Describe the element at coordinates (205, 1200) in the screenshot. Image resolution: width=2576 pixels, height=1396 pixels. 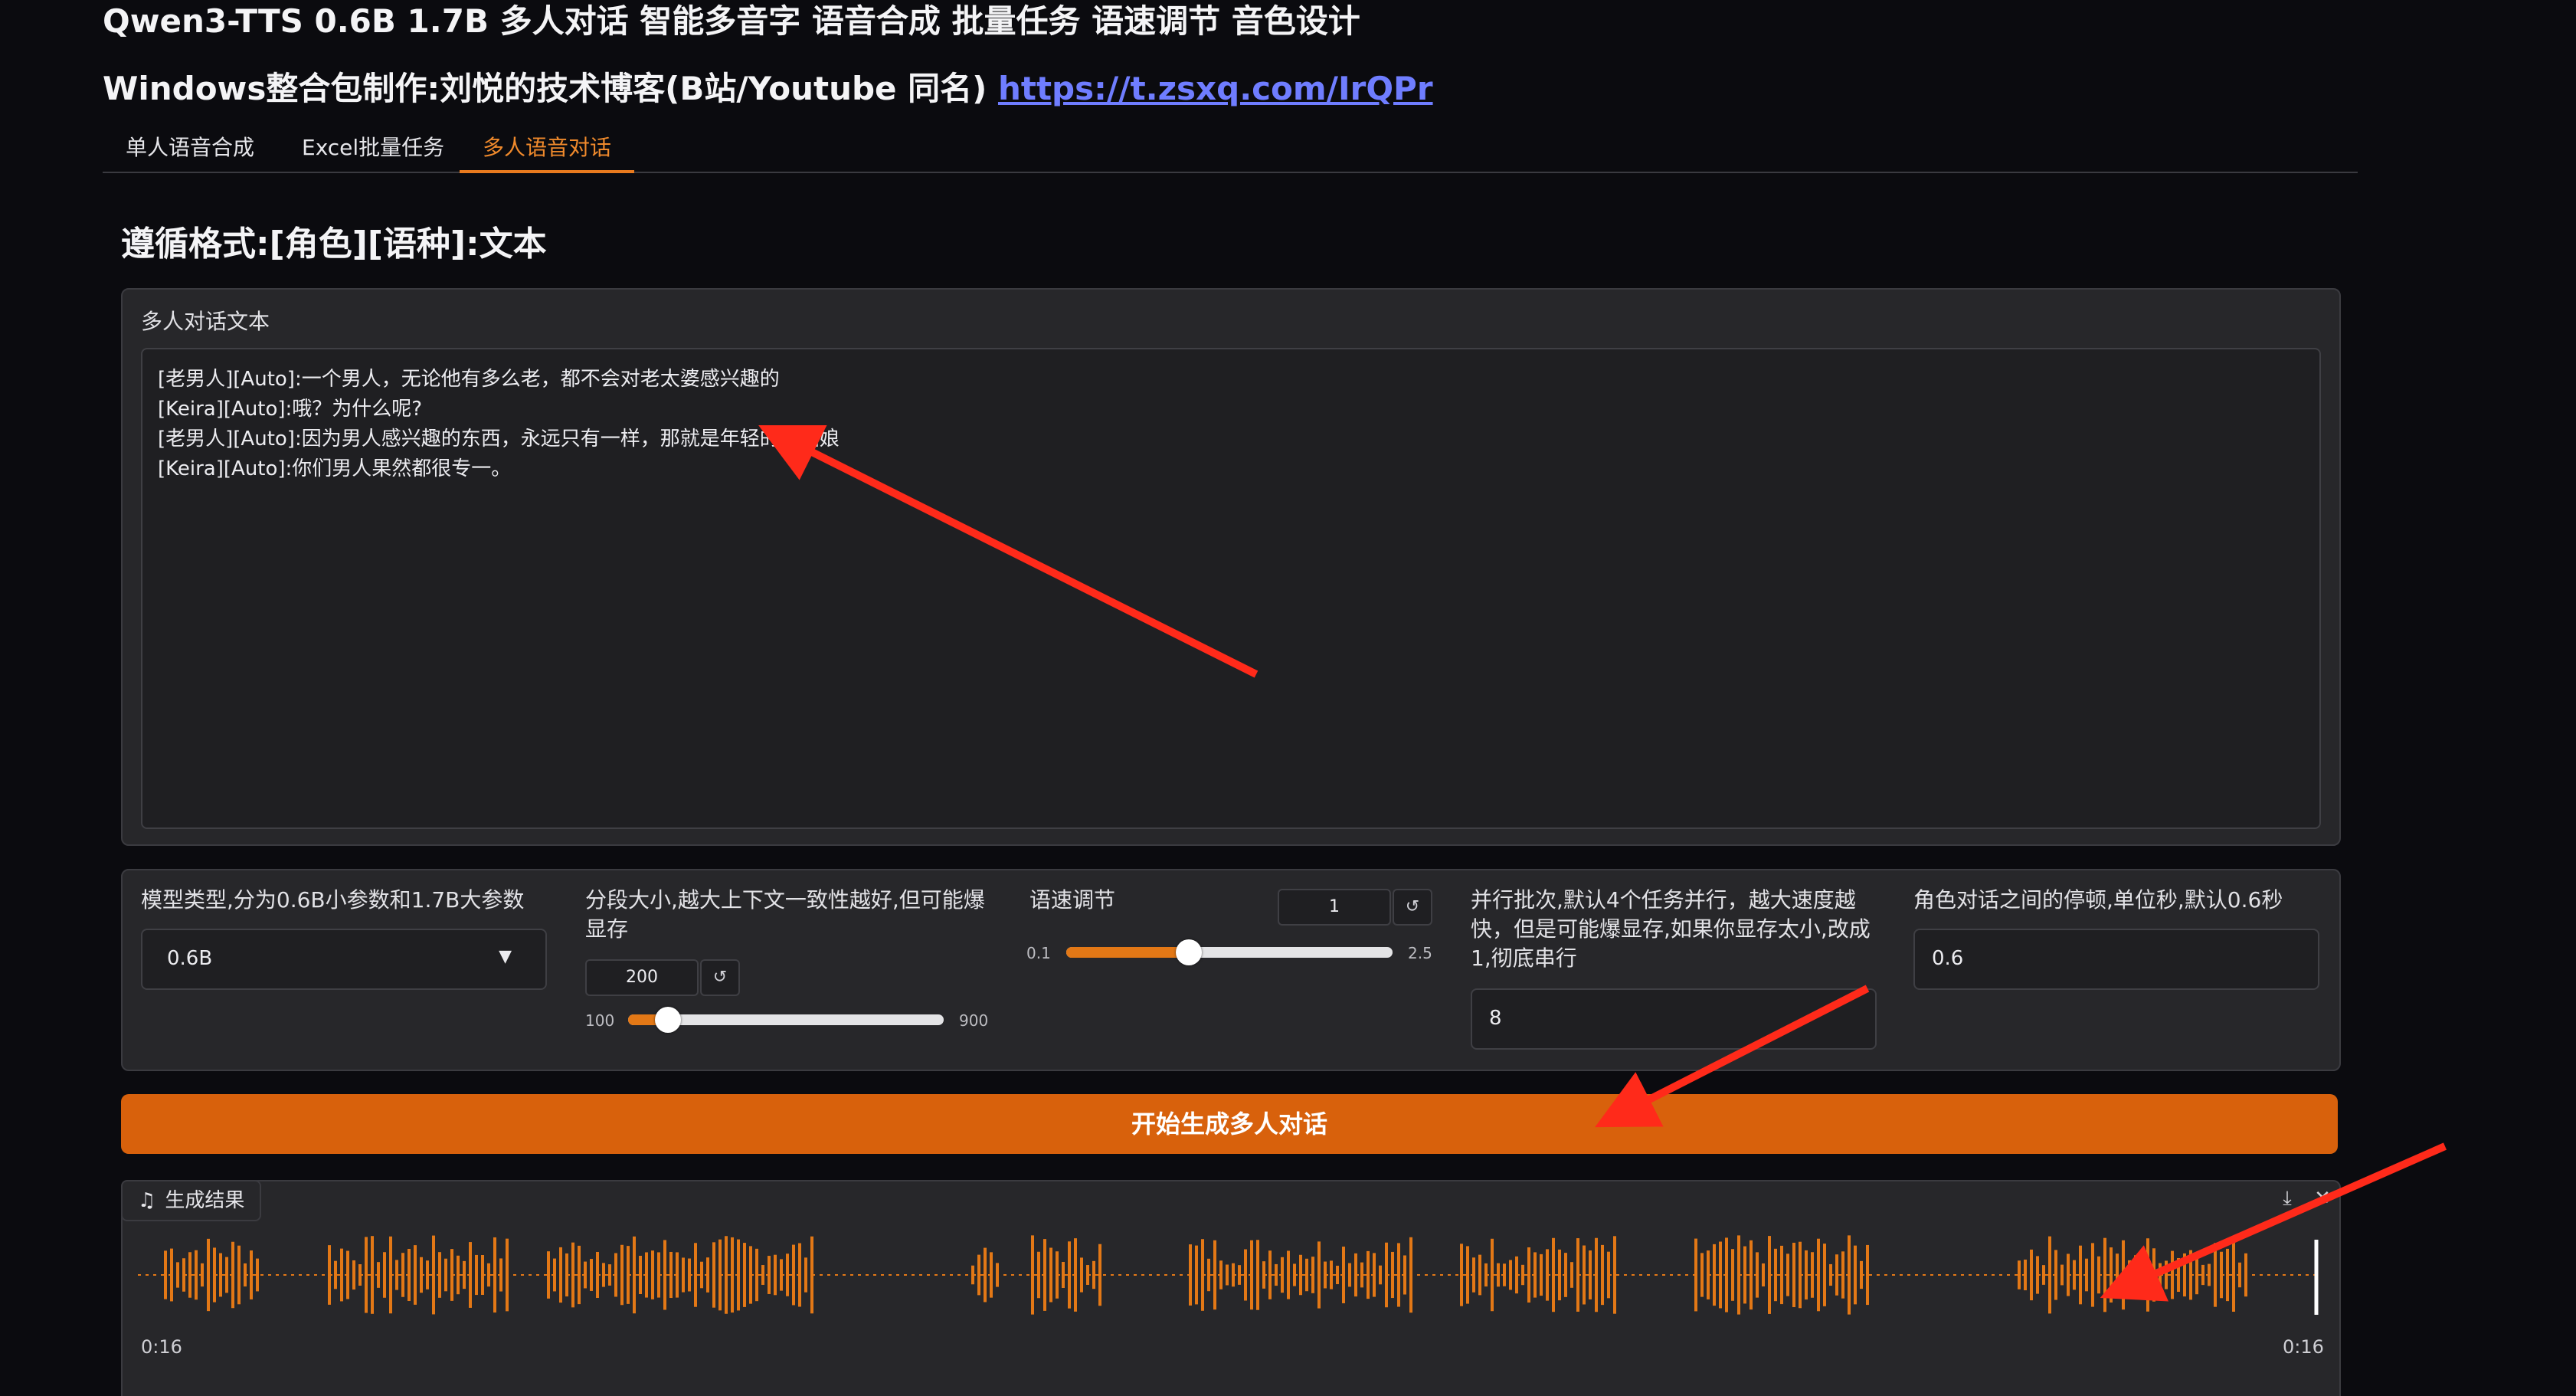
I see `result-label-text: 生成结果` at that location.